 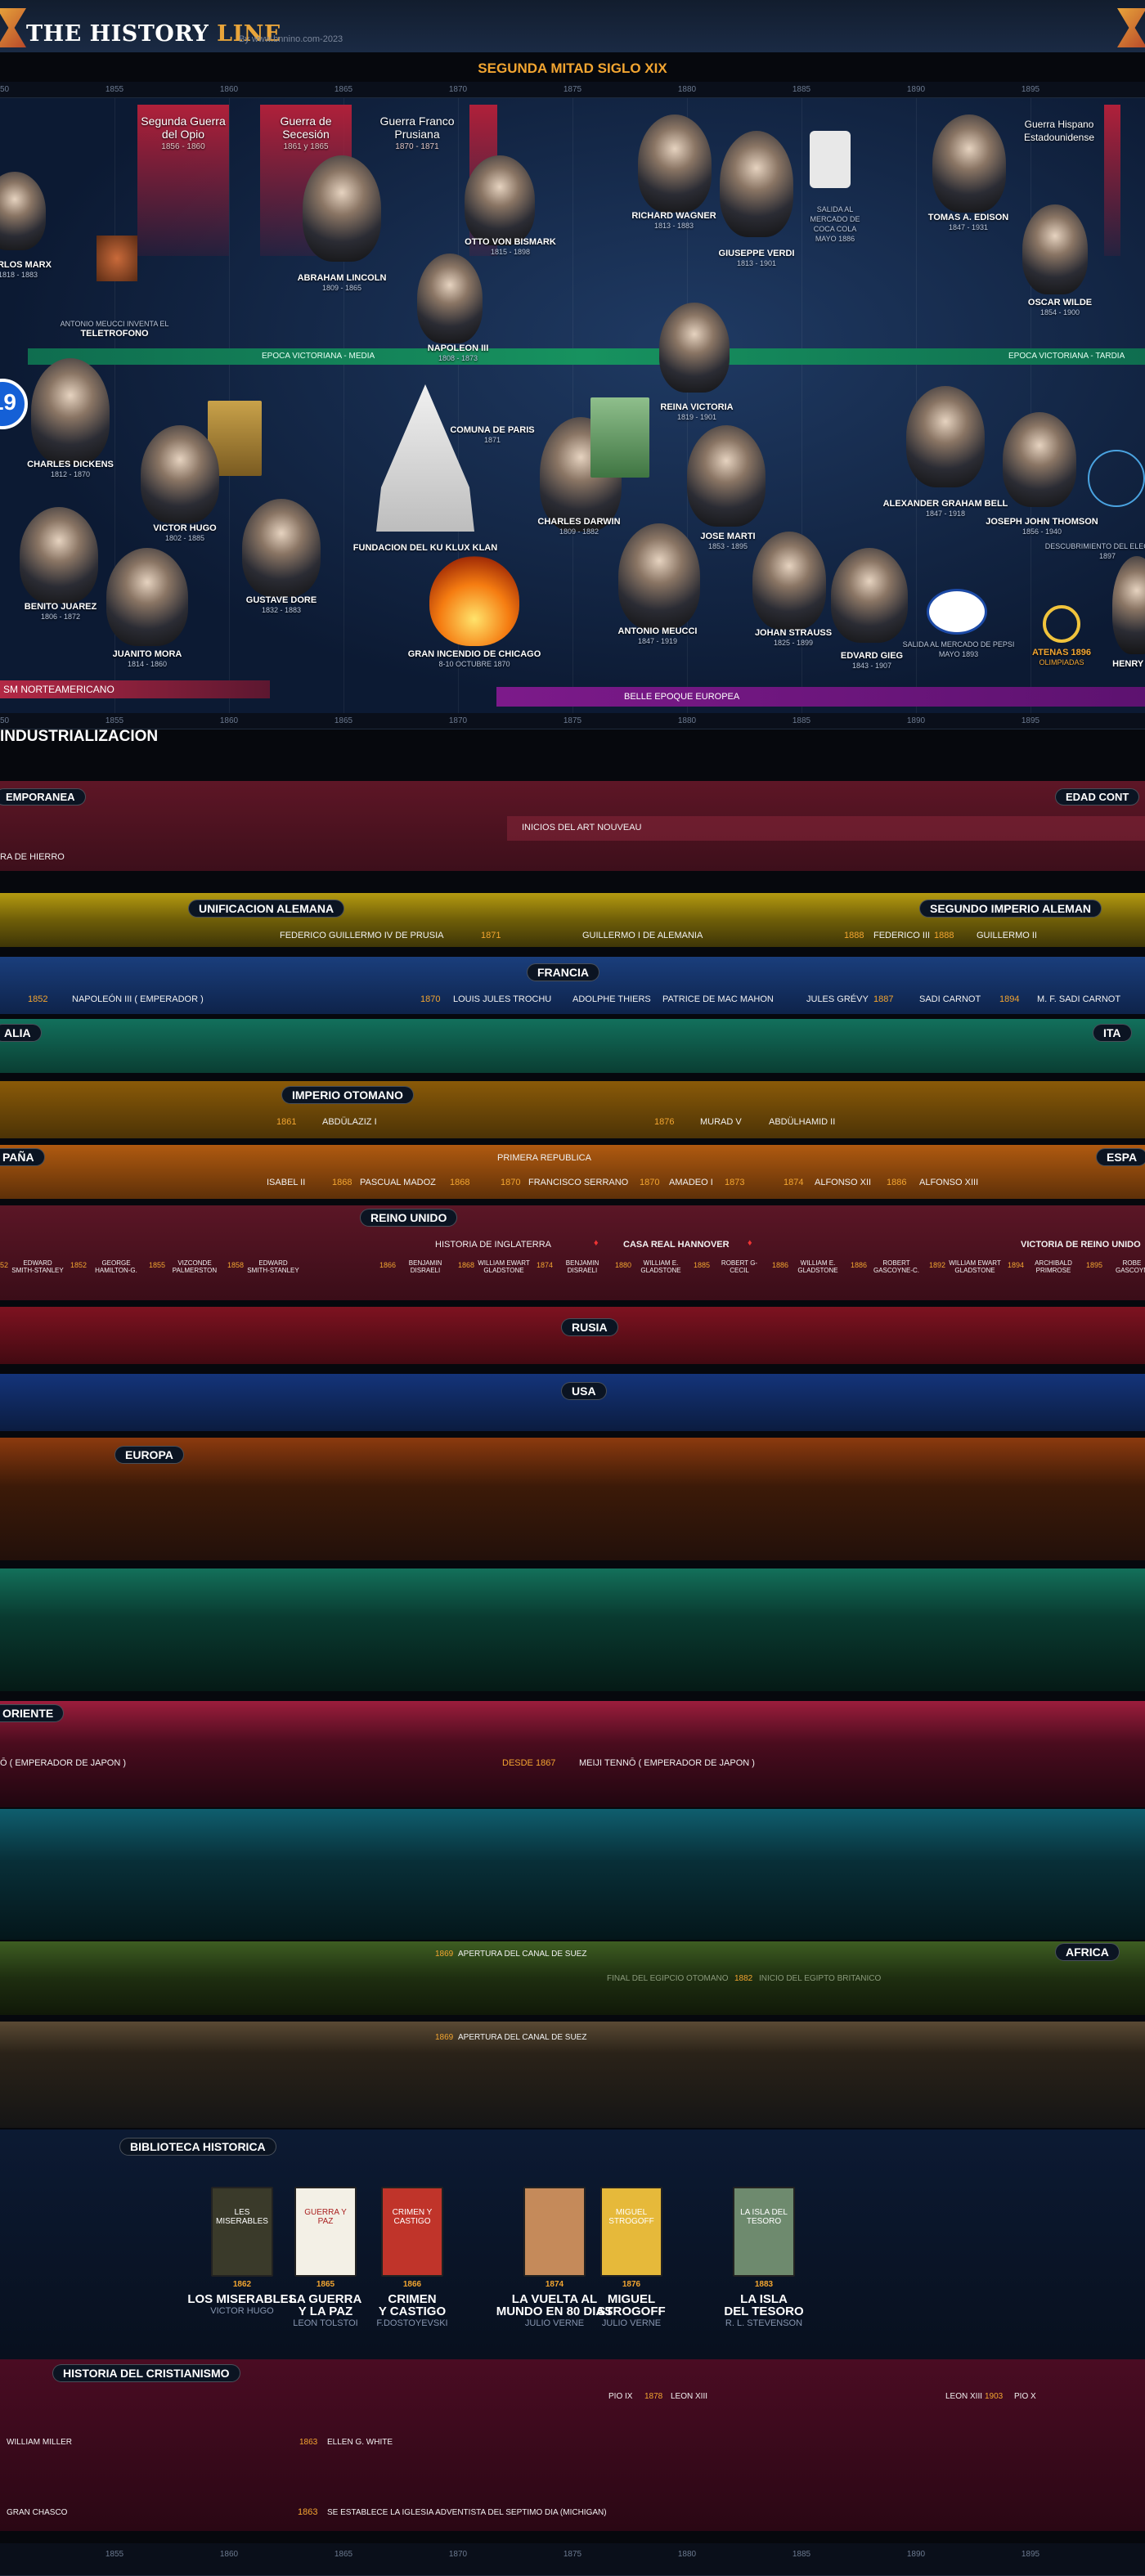 What do you see at coordinates (40, 2443) in the screenshot?
I see `miller-label: WILLIAM MILLER` at bounding box center [40, 2443].